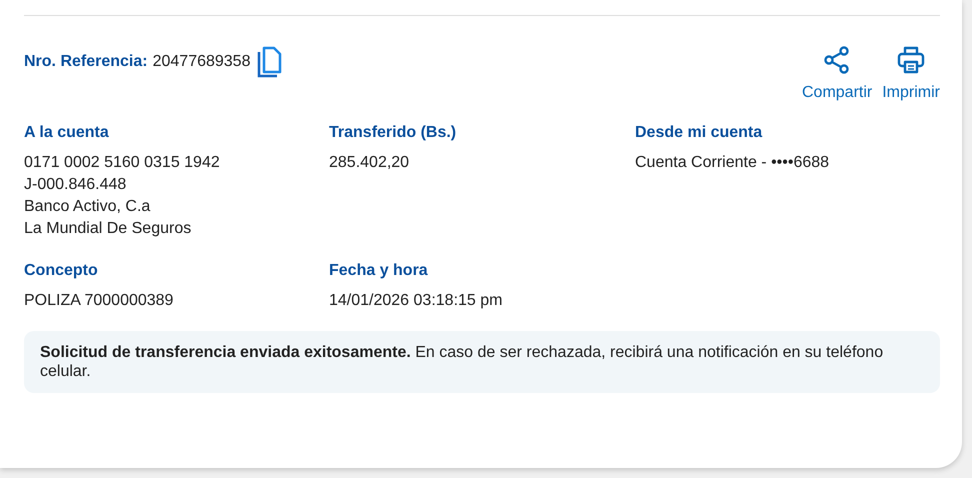  What do you see at coordinates (837, 73) in the screenshot?
I see `share-button: Compartir` at bounding box center [837, 73].